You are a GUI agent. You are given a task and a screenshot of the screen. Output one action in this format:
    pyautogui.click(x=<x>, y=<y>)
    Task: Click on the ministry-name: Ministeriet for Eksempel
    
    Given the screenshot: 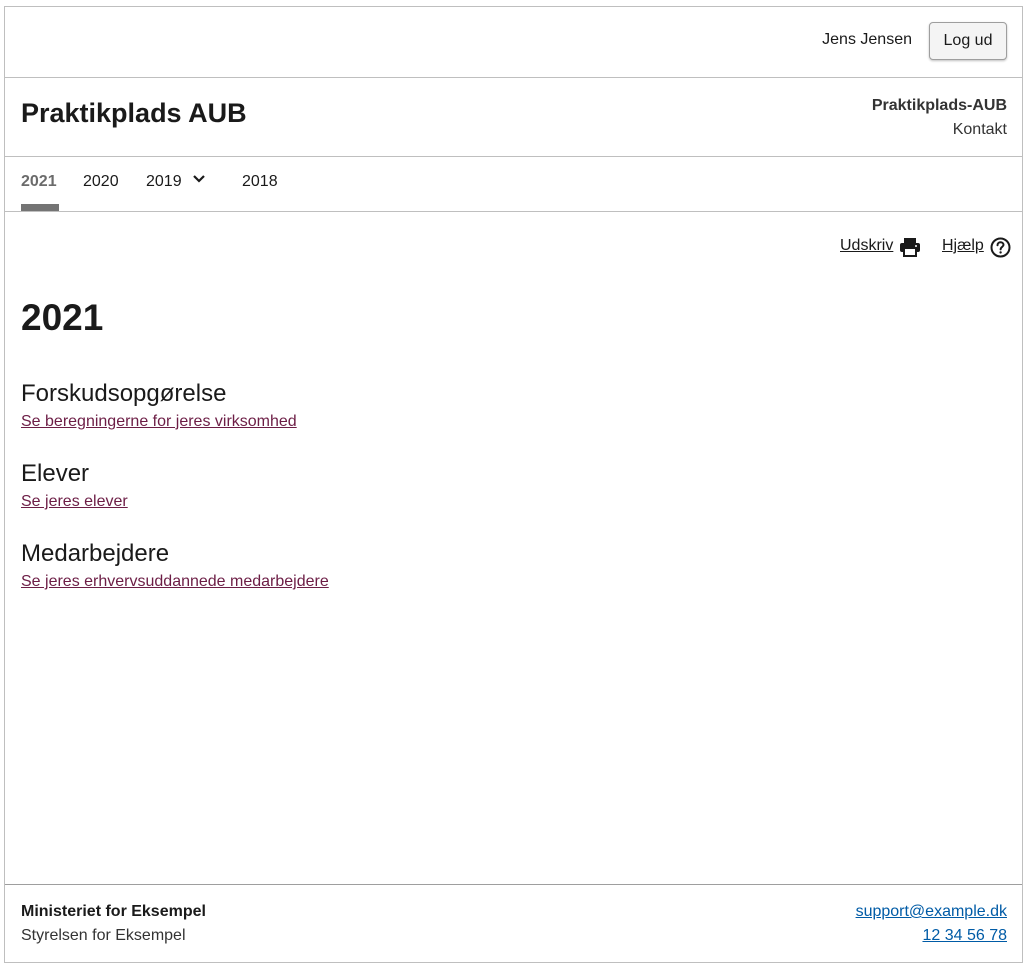 What is the action you would take?
    pyautogui.click(x=113, y=911)
    